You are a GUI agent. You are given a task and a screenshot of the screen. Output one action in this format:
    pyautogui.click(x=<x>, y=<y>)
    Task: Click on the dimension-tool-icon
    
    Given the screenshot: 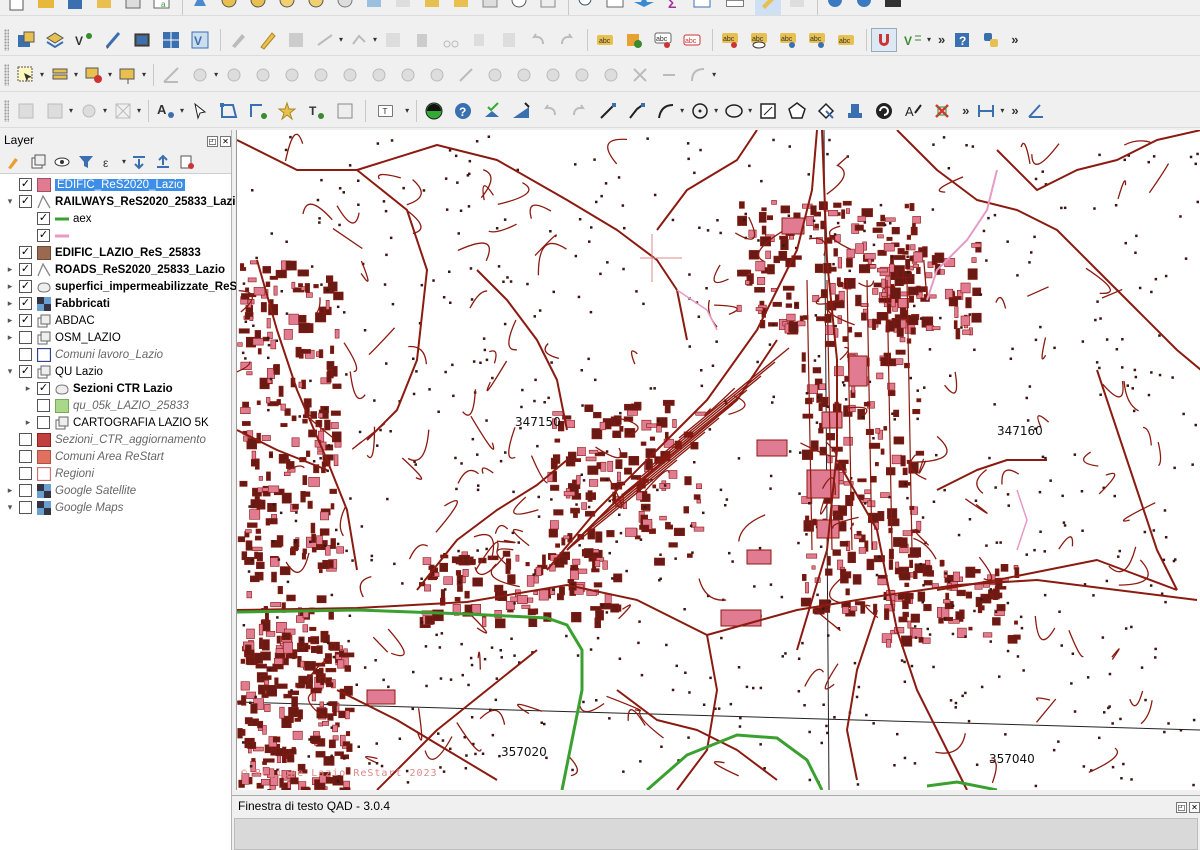 What is the action you would take?
    pyautogui.click(x=345, y=111)
    